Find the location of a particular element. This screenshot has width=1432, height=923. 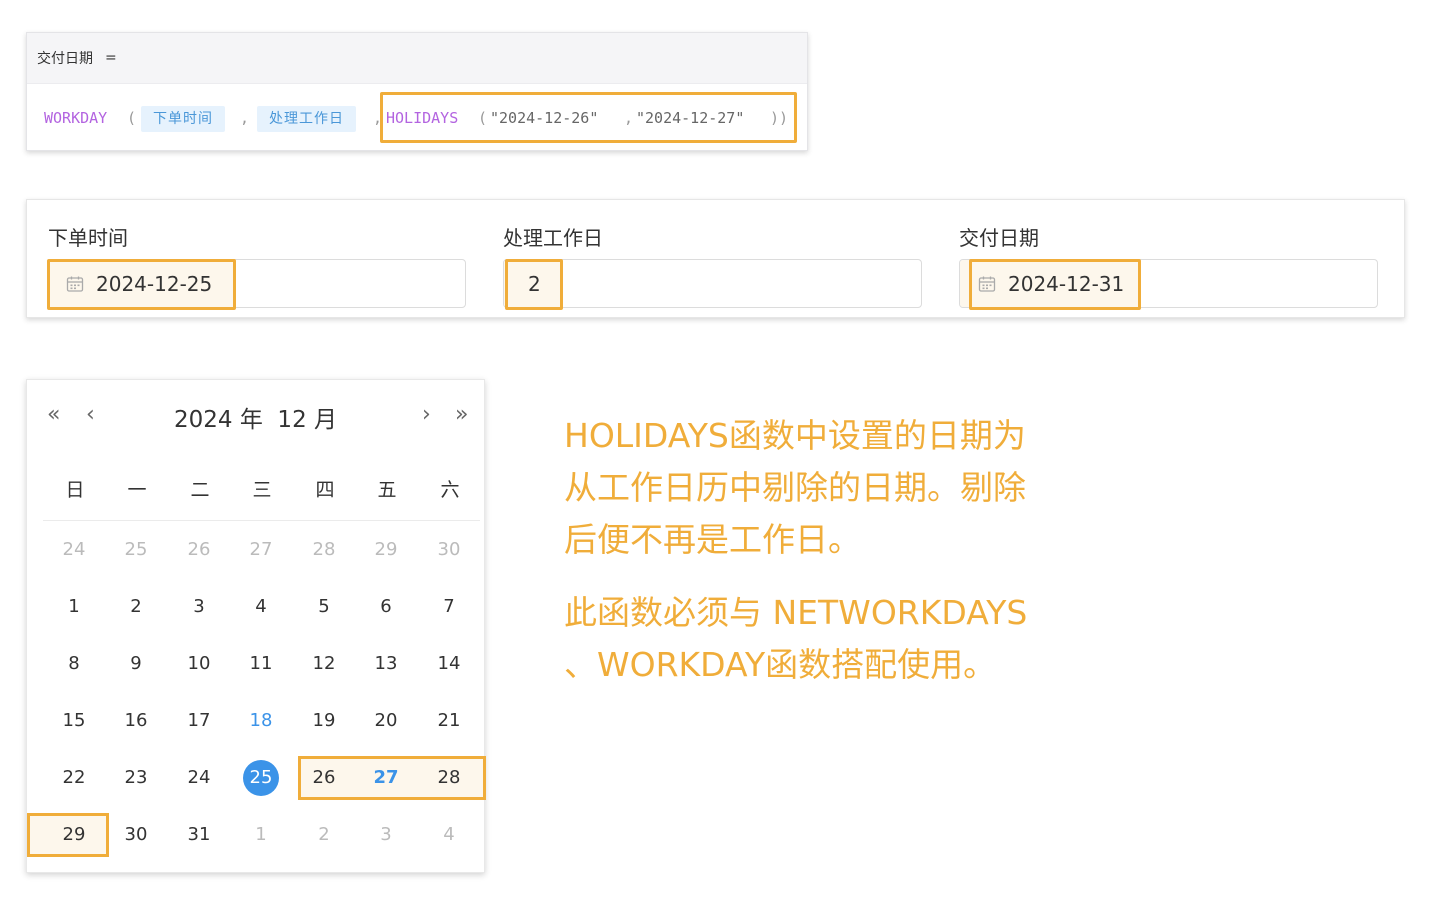

calendar-day: 11 is located at coordinates (261, 664).